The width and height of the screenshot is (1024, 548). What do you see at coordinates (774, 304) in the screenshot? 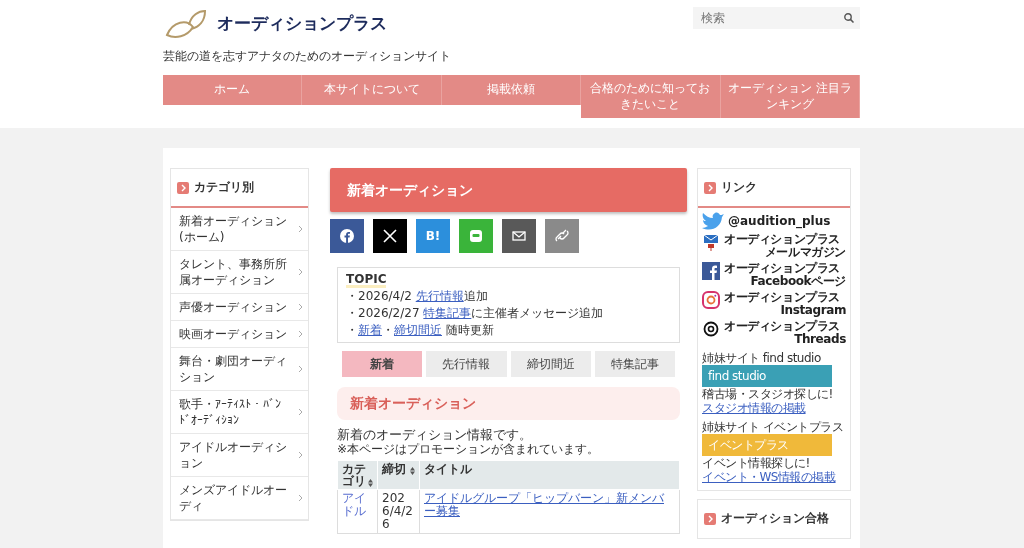
I see `social-link: オーディションプラス Instagram` at bounding box center [774, 304].